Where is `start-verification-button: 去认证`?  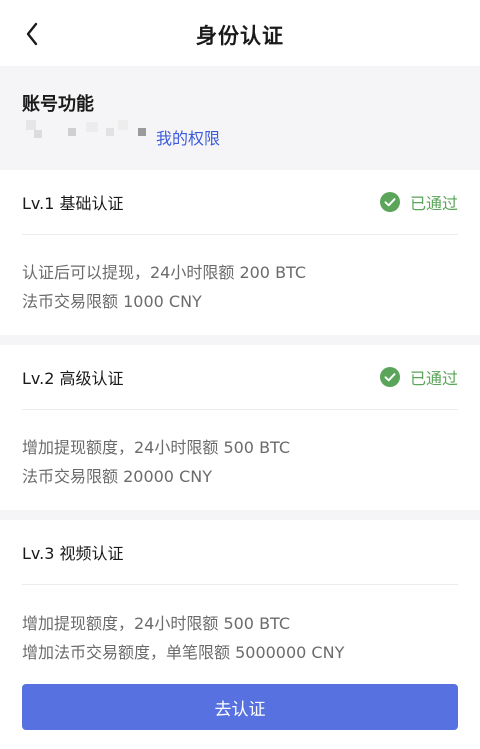
start-verification-button: 去认证 is located at coordinates (240, 707).